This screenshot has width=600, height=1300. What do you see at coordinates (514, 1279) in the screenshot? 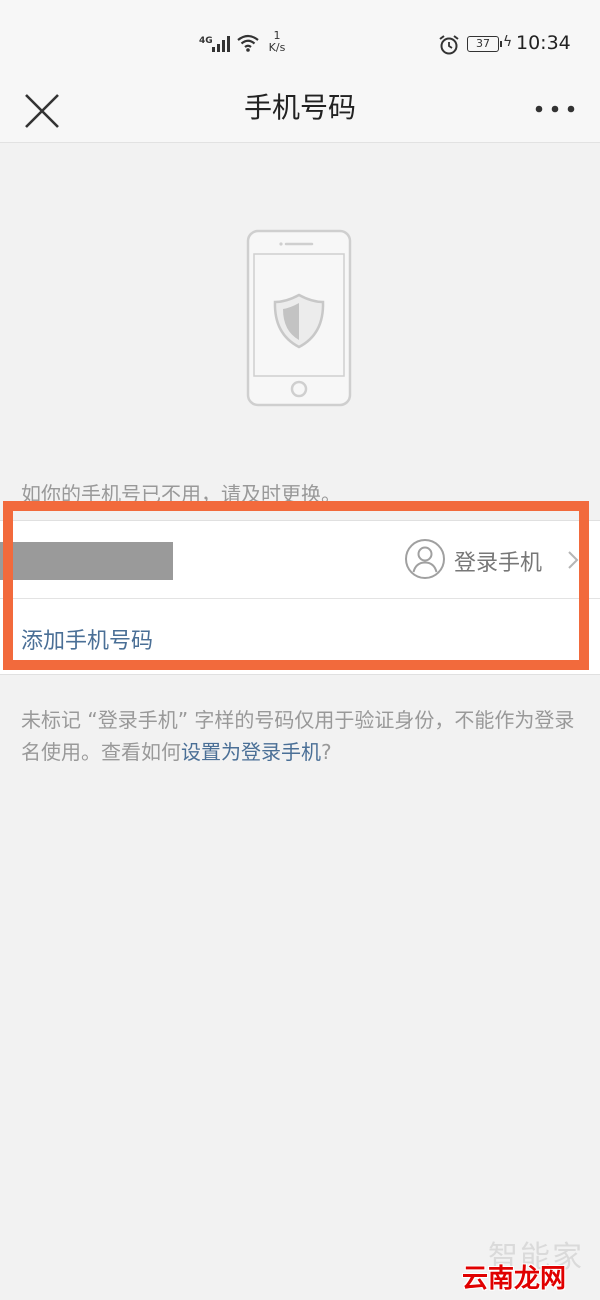
I see `watermark-bottom: 云南龙网` at bounding box center [514, 1279].